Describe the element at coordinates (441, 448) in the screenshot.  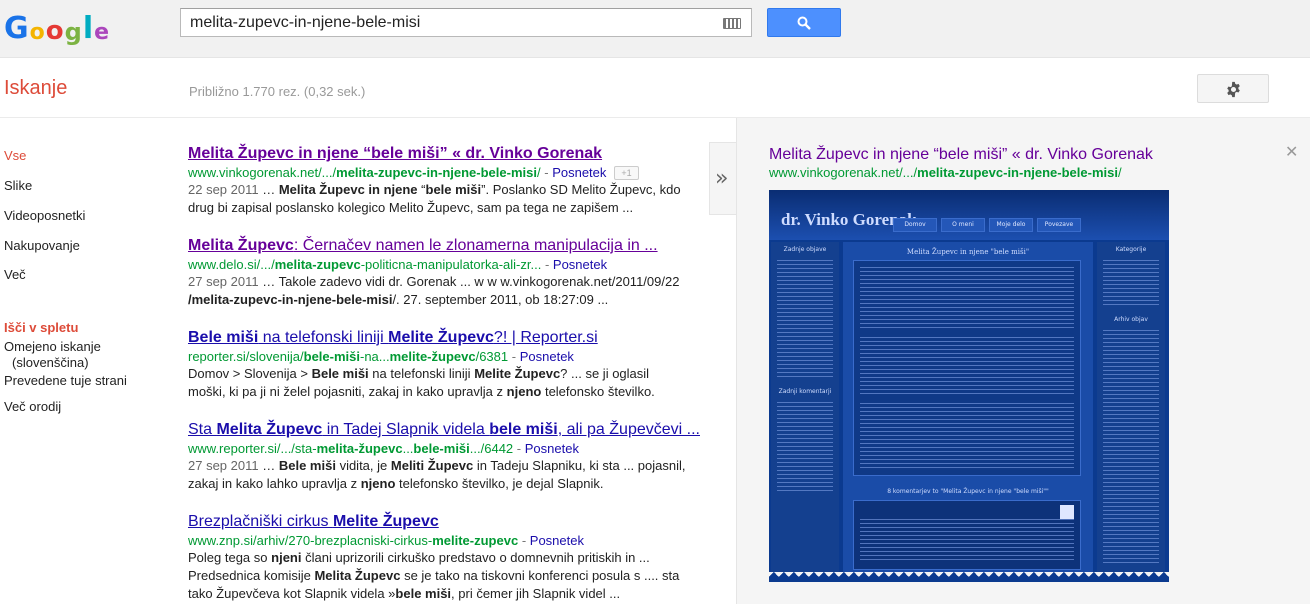
I see `url-bold: bele-miši` at that location.